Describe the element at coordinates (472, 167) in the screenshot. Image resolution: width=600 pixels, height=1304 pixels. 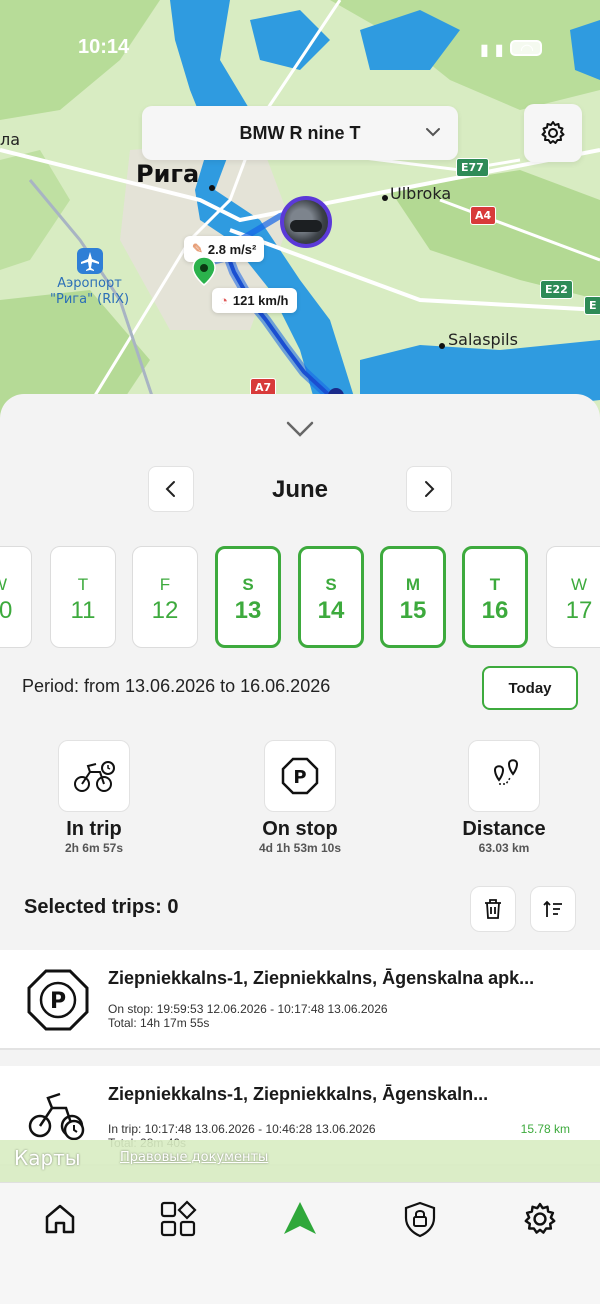
I see `road-badge-e77: E77` at that location.